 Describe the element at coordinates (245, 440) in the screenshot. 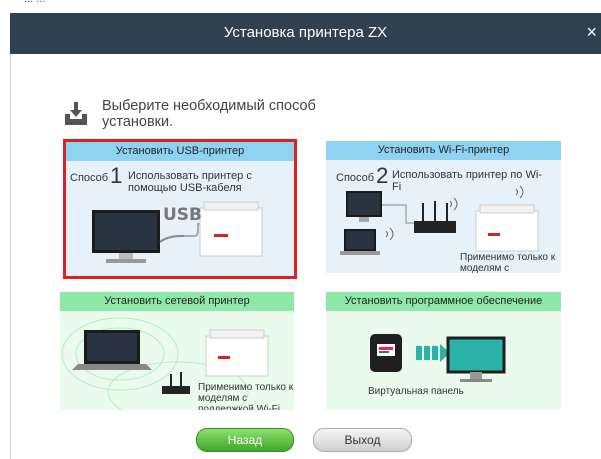

I see `back-button: Назад` at that location.